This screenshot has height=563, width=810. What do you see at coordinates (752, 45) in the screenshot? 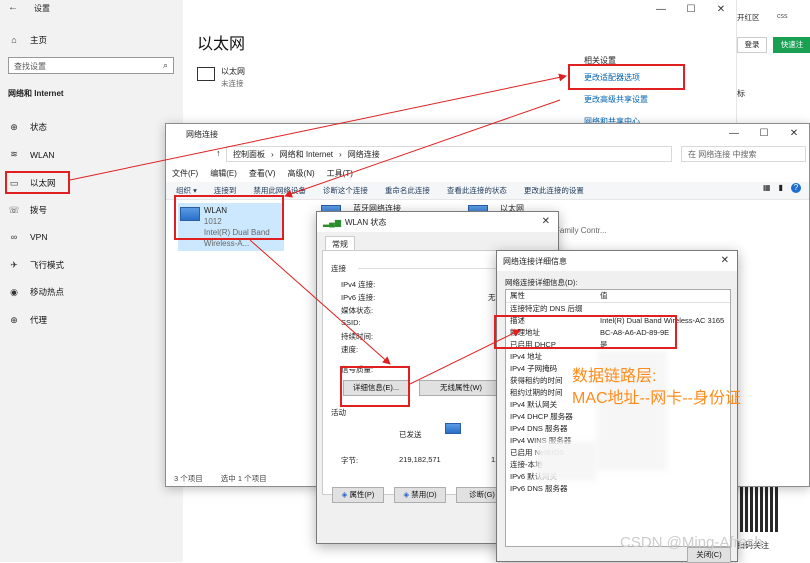
I see `login-button: 登录` at bounding box center [752, 45].